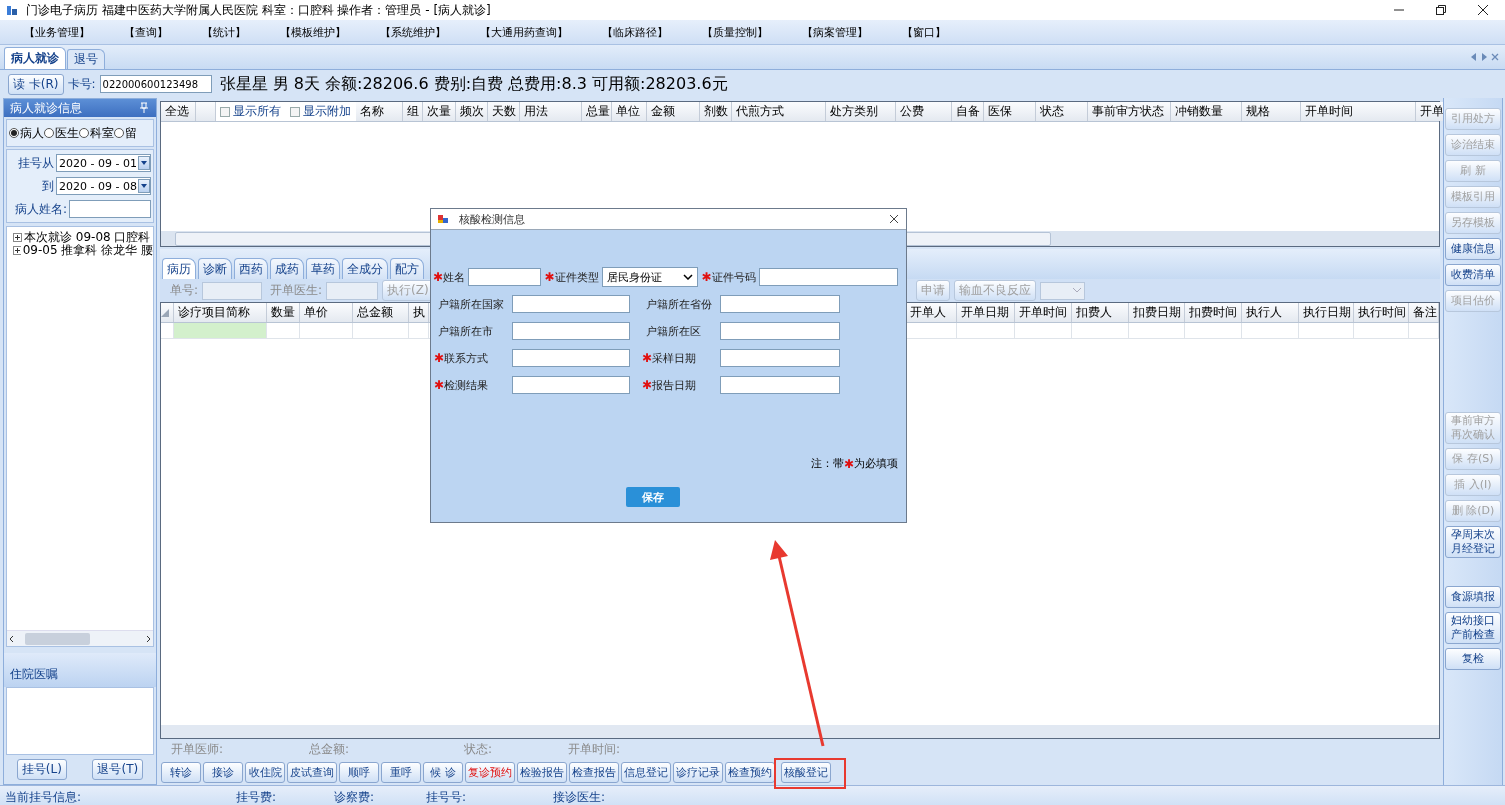  What do you see at coordinates (223, 772) in the screenshot?
I see `action-button: 接诊` at bounding box center [223, 772].